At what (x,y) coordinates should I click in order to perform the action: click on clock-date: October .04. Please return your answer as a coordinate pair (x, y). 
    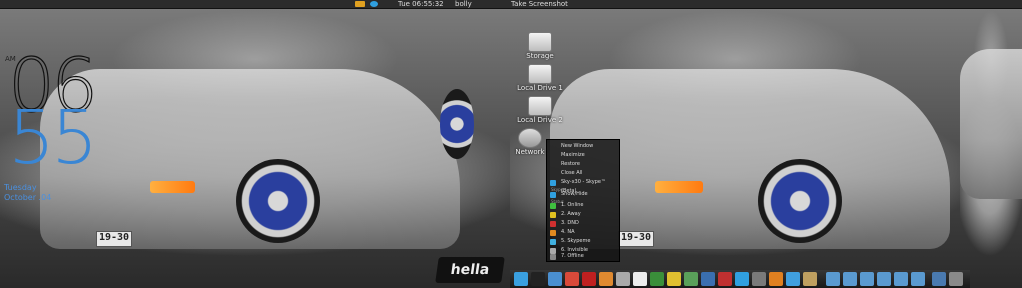
    Looking at the image, I should click on (28, 197).